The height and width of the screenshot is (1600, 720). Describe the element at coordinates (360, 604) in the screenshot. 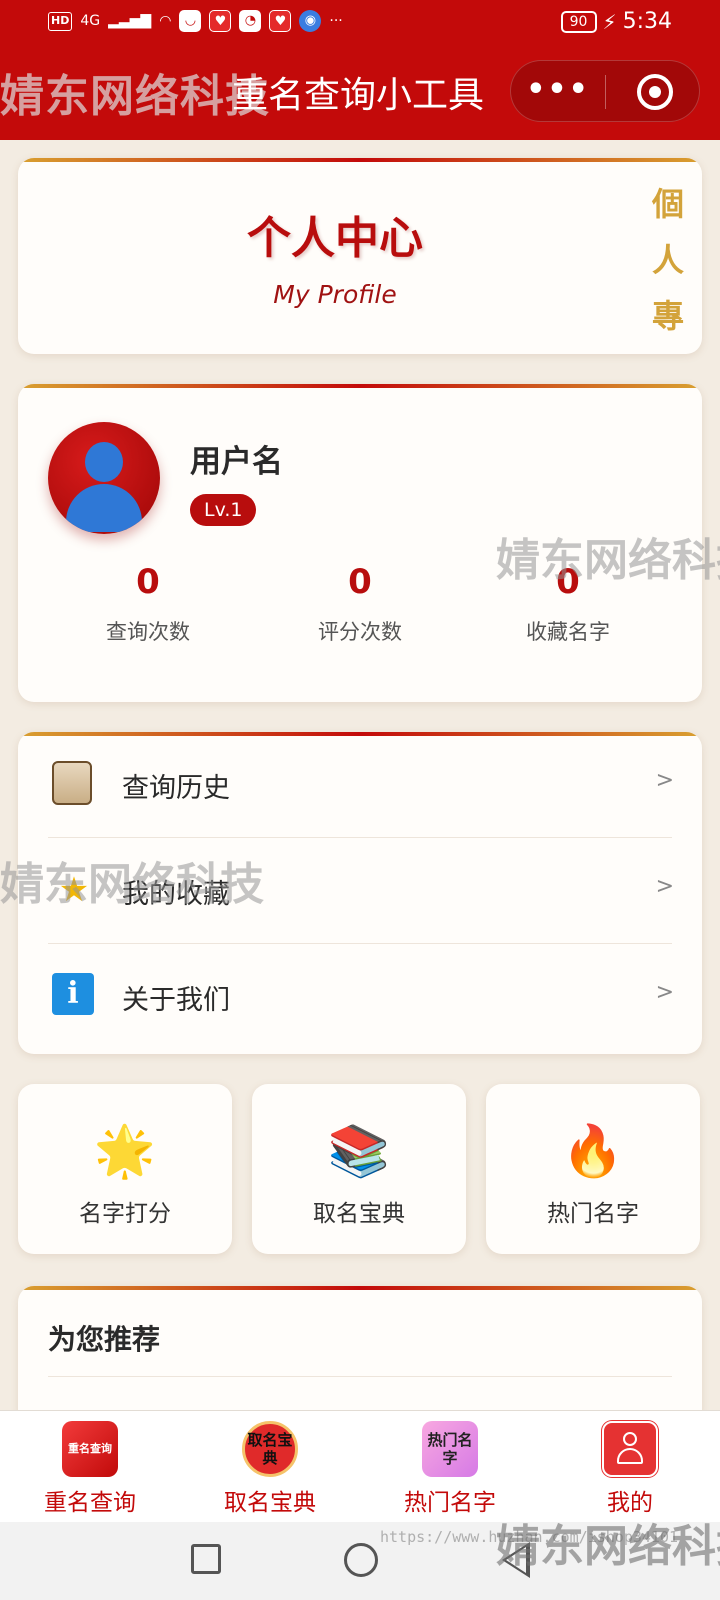

I see `stat-score-count: 0 评分次数` at that location.